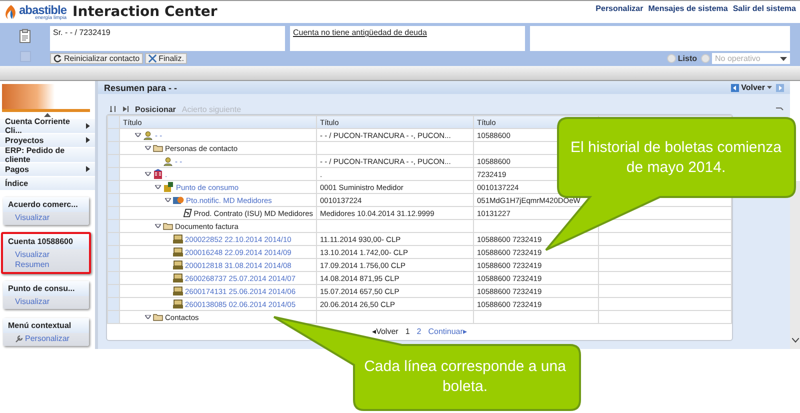 This screenshot has width=800, height=413. Describe the element at coordinates (126, 109) in the screenshot. I see `jump-icon` at that location.